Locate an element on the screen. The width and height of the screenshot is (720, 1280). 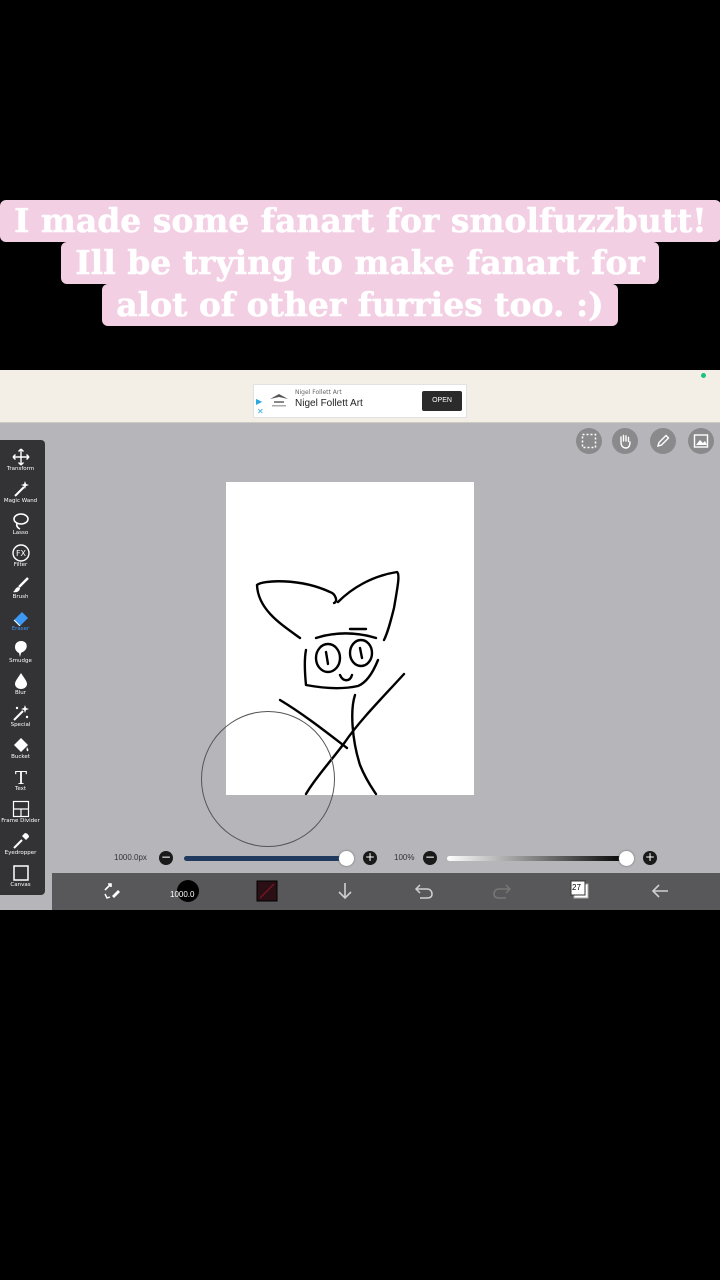
blur-icon is located at coordinates (20, 681).